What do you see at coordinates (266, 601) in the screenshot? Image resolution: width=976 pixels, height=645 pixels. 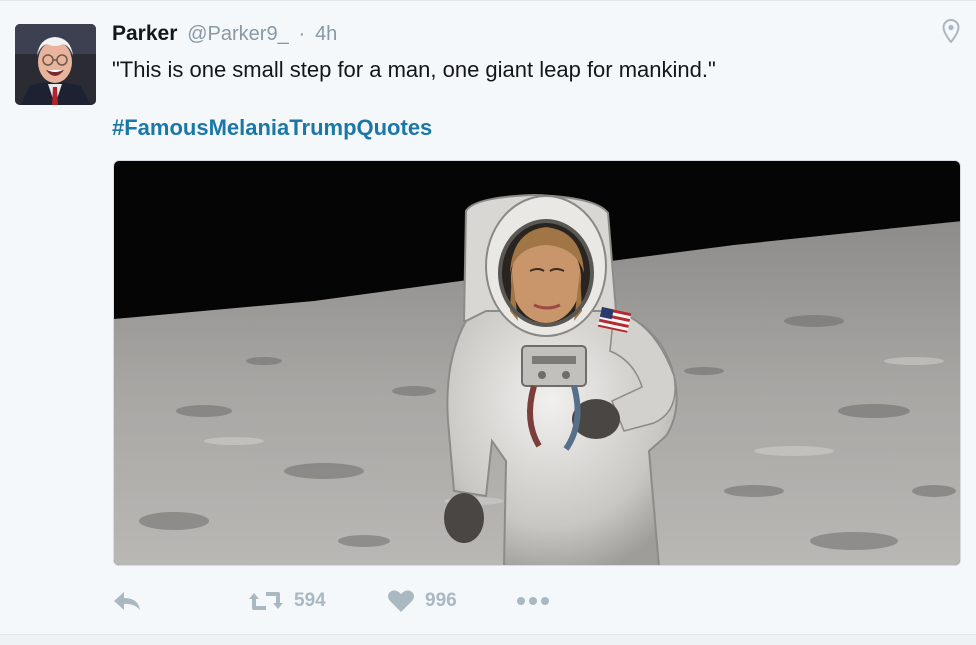 I see `retweet-icon` at bounding box center [266, 601].